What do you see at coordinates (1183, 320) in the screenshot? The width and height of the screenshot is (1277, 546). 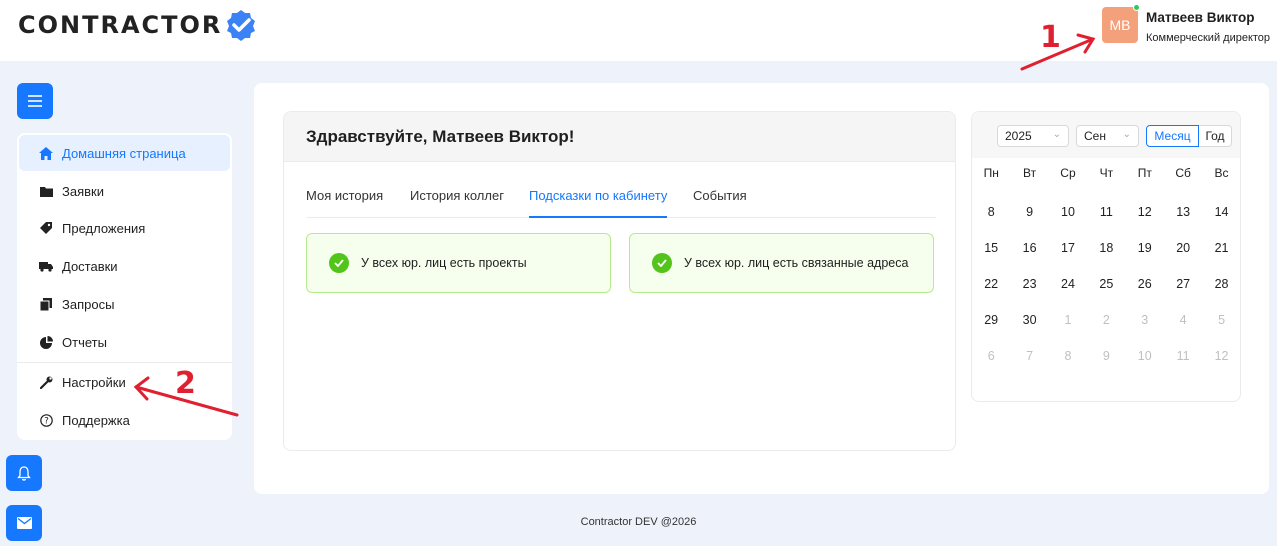 I see `calendar-day: 4` at bounding box center [1183, 320].